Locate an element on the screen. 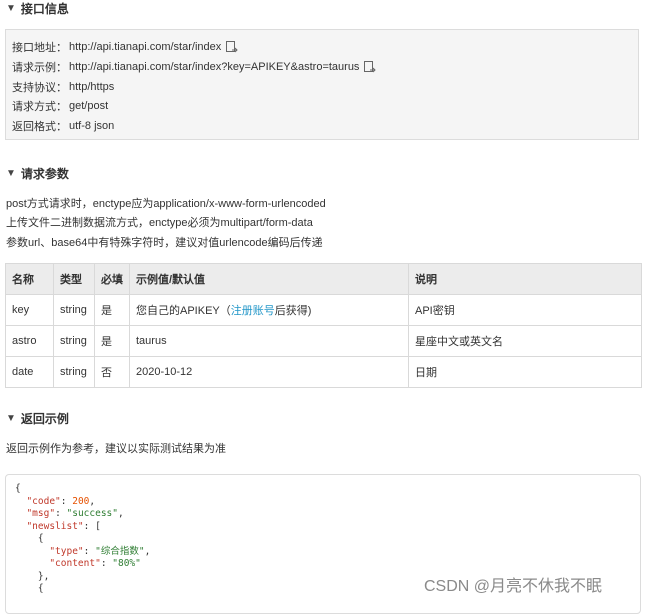 This screenshot has height=614, width=650. table-row: date string 否 2020-10-12 日期 is located at coordinates (323, 372).